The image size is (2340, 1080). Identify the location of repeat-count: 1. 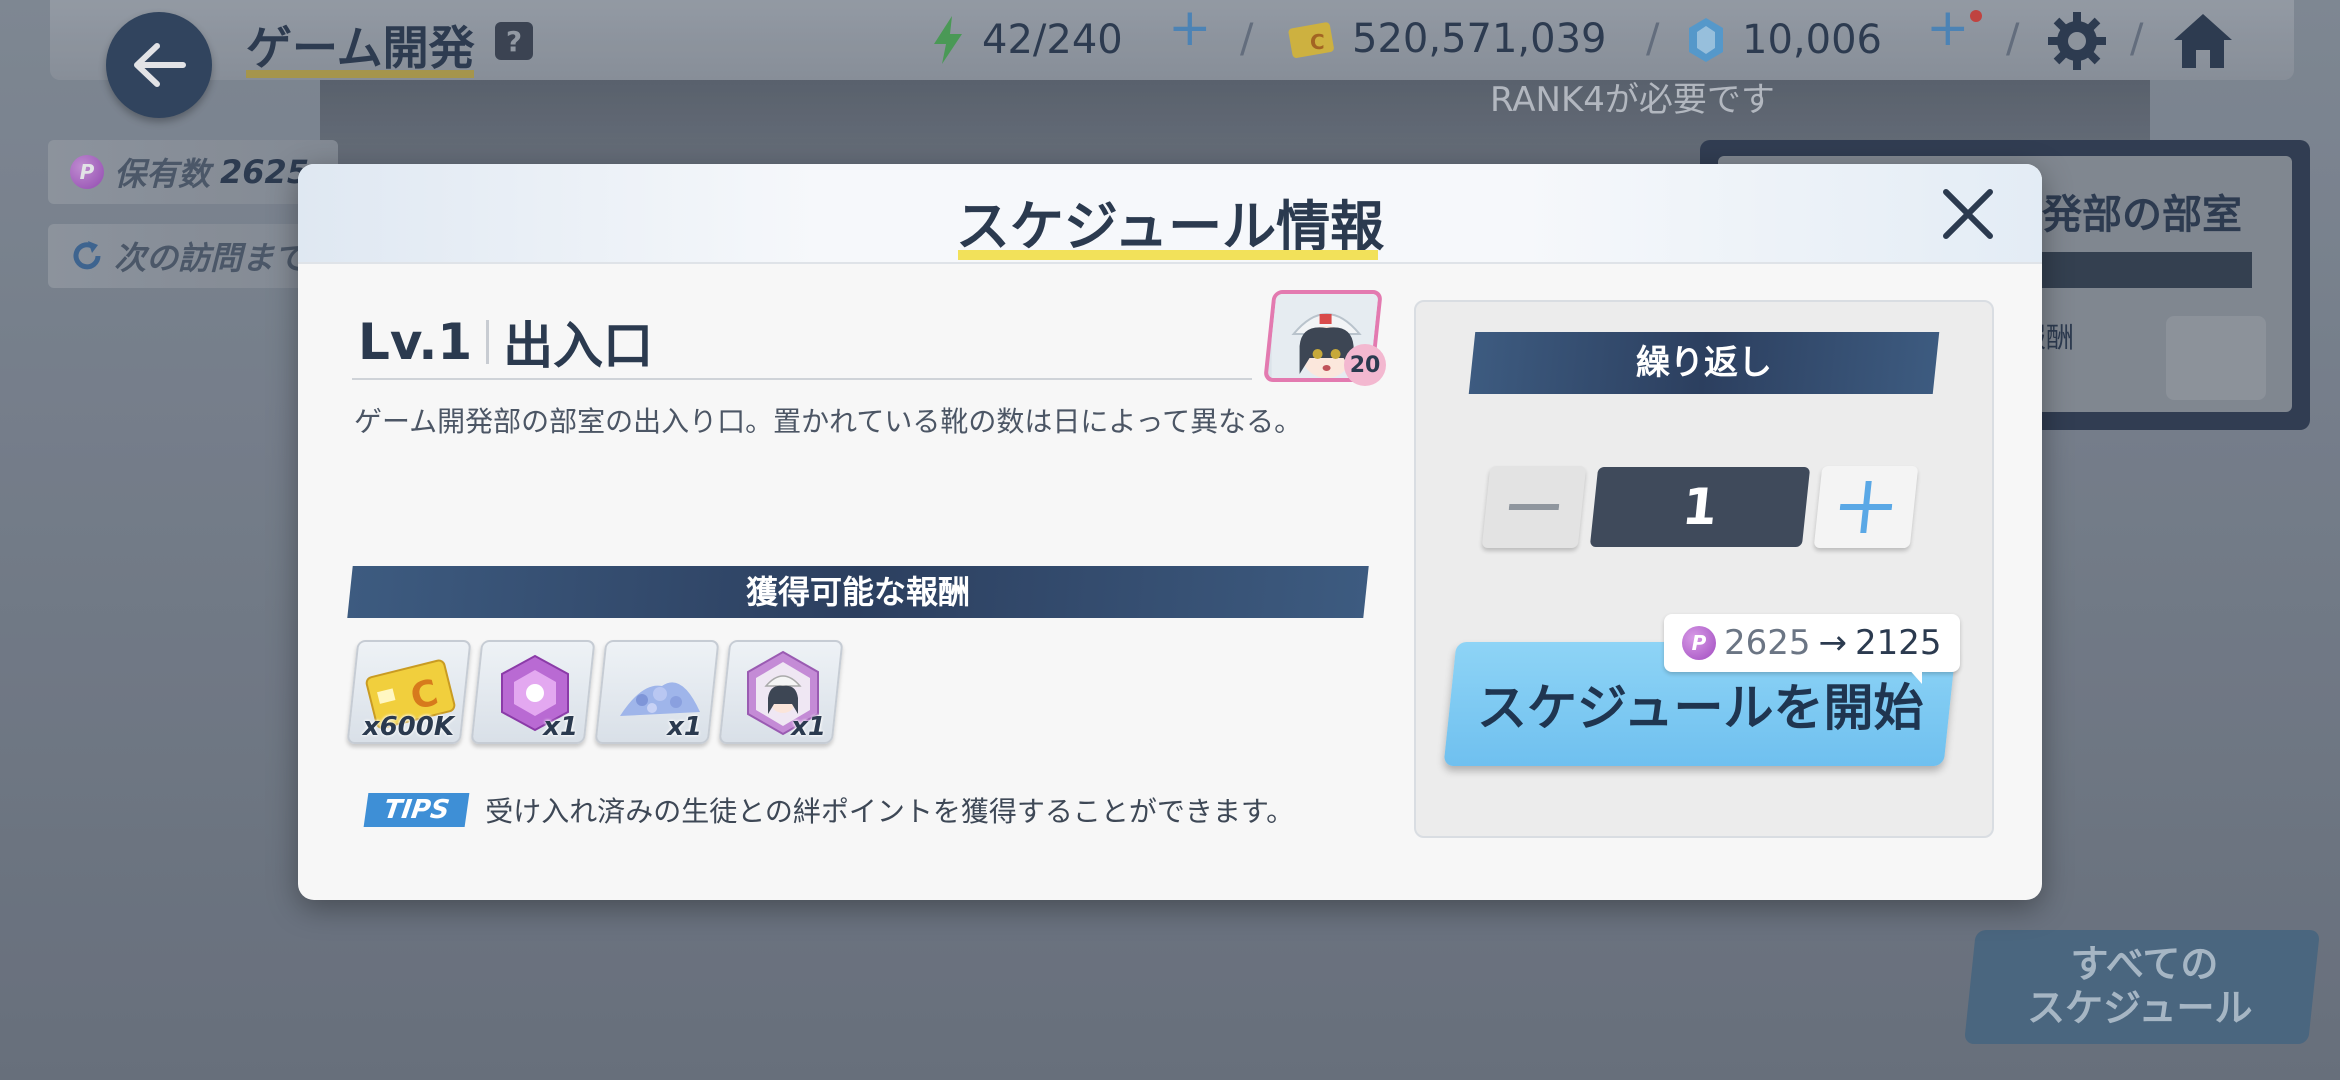
(1700, 507).